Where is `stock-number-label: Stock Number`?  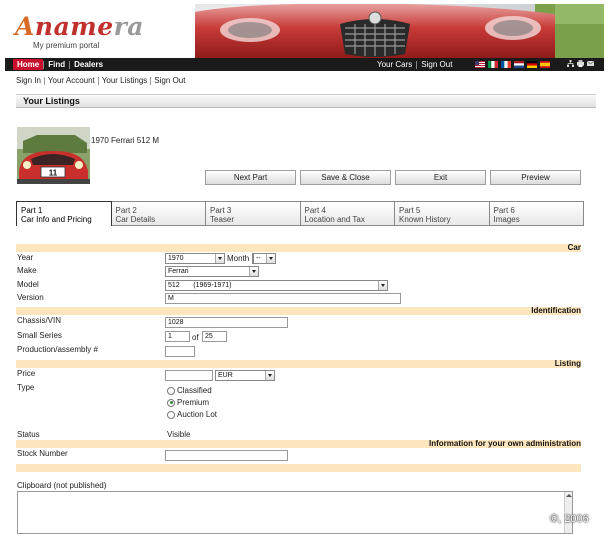
stock-number-label: Stock Number is located at coordinates (42, 453).